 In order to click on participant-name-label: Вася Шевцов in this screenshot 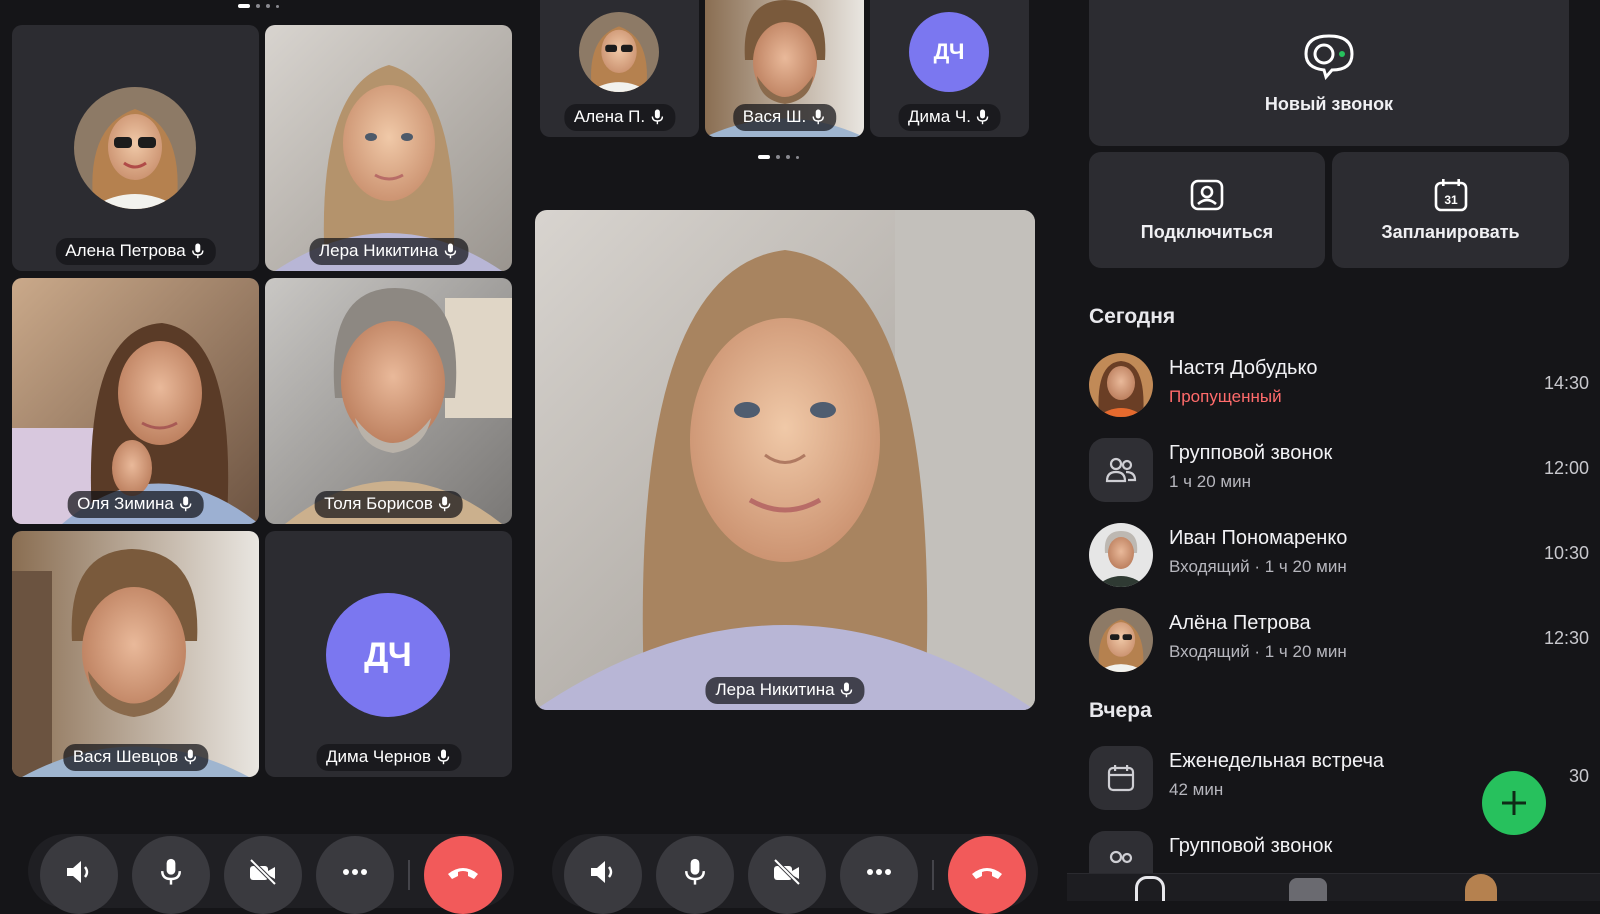, I will do `click(135, 757)`.